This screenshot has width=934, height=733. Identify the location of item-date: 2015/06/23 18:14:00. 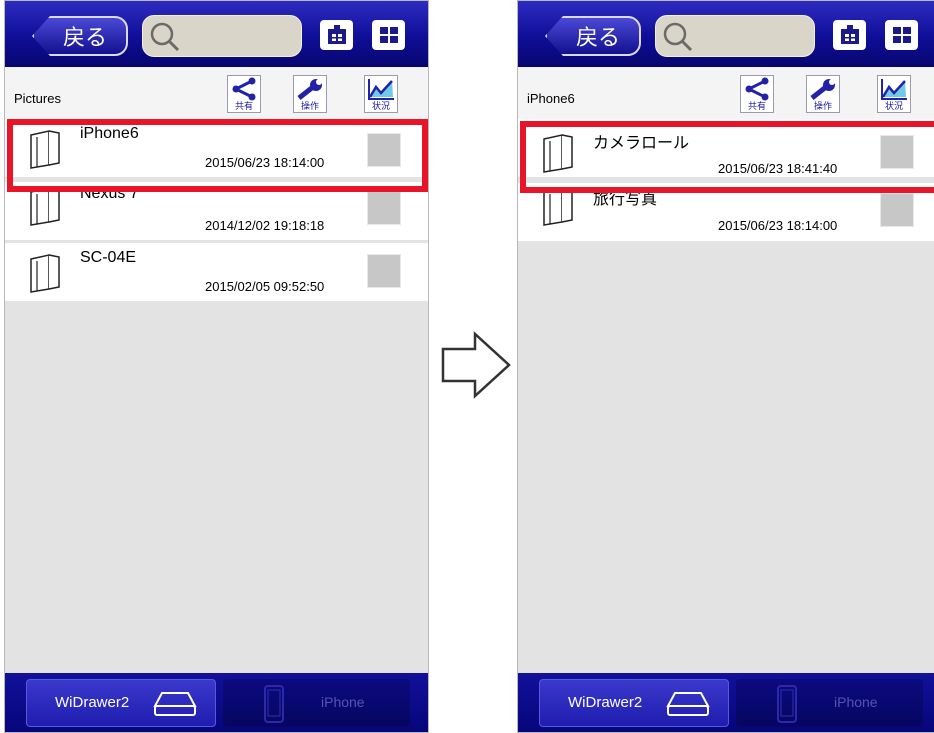
(778, 225).